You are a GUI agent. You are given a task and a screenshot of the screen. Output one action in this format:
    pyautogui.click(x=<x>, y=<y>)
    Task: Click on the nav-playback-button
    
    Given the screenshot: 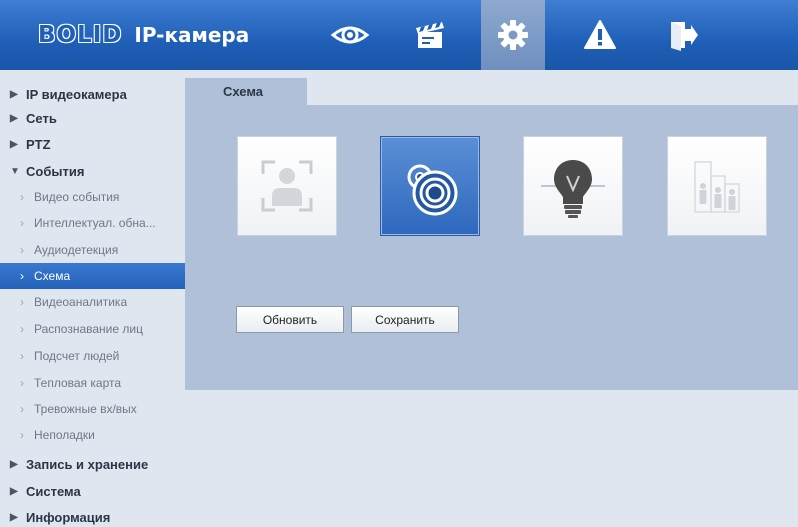 What is the action you would take?
    pyautogui.click(x=430, y=35)
    